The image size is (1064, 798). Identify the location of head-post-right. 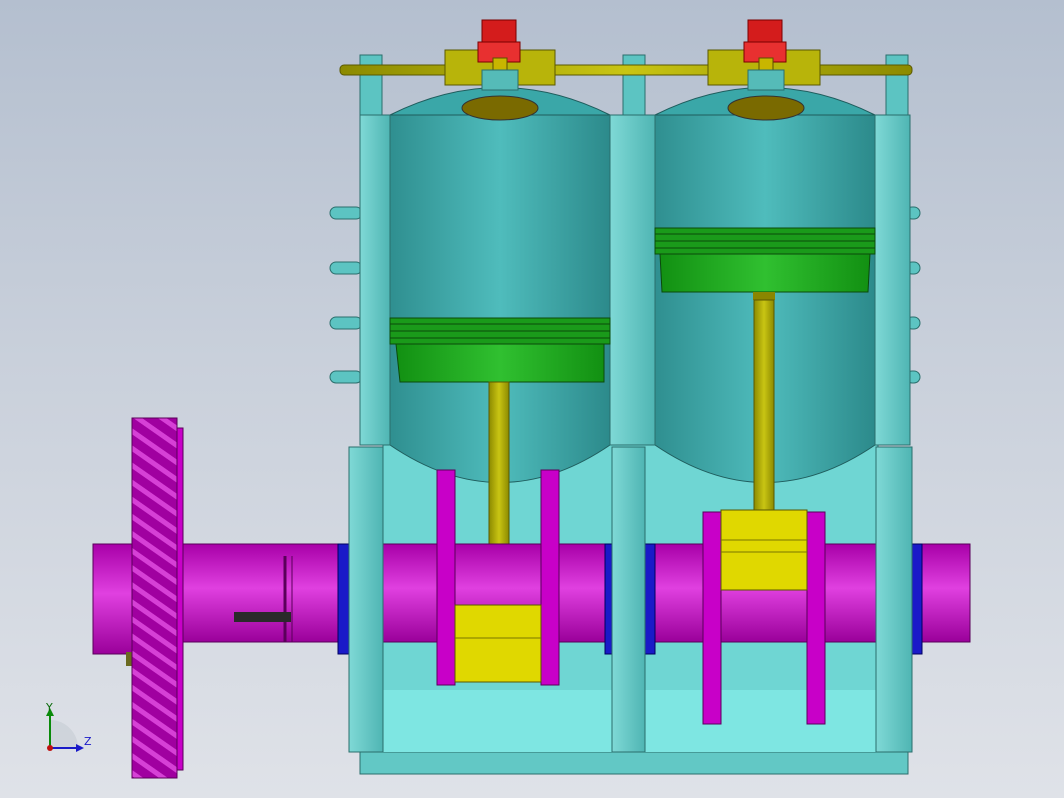
(897, 85).